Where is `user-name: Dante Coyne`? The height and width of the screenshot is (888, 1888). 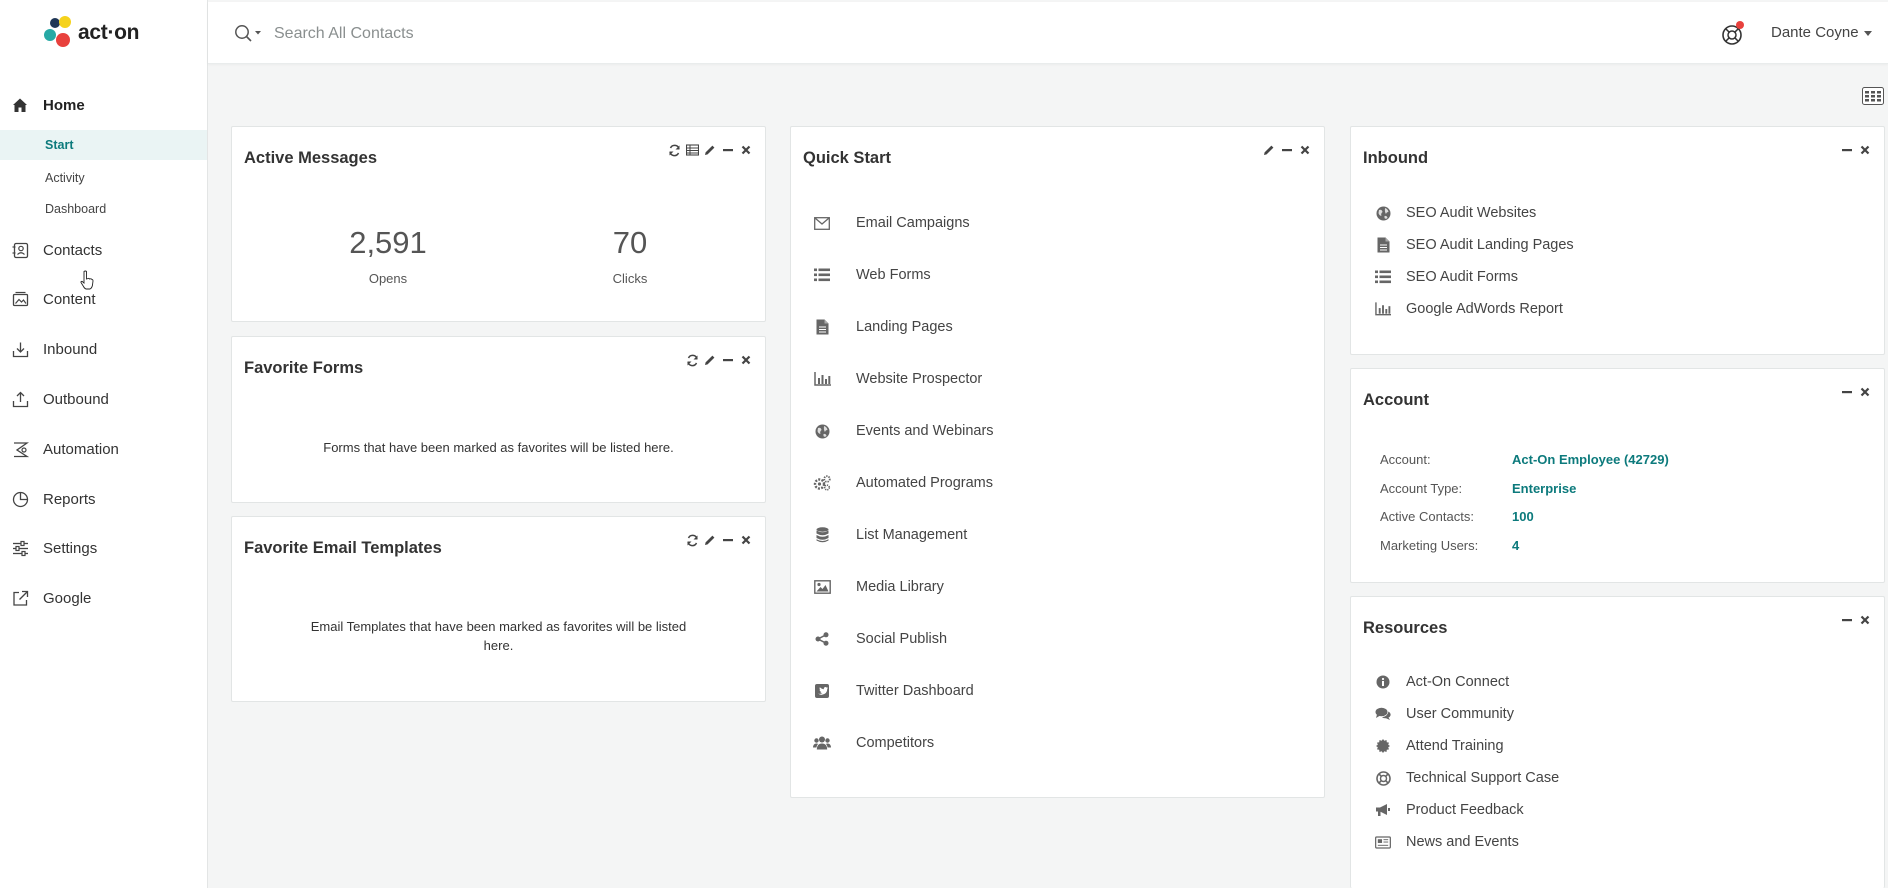 user-name: Dante Coyne is located at coordinates (1815, 32).